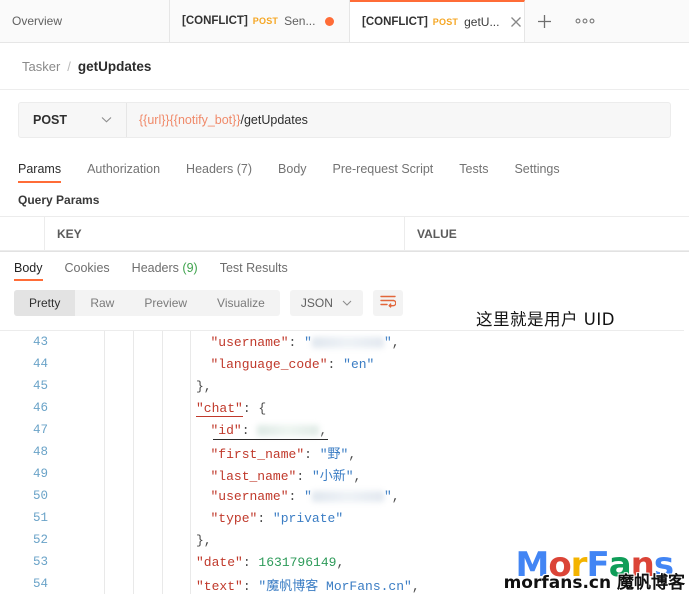 Image resolution: width=689 pixels, height=594 pixels. I want to click on response-format-value: JSON, so click(316, 303).